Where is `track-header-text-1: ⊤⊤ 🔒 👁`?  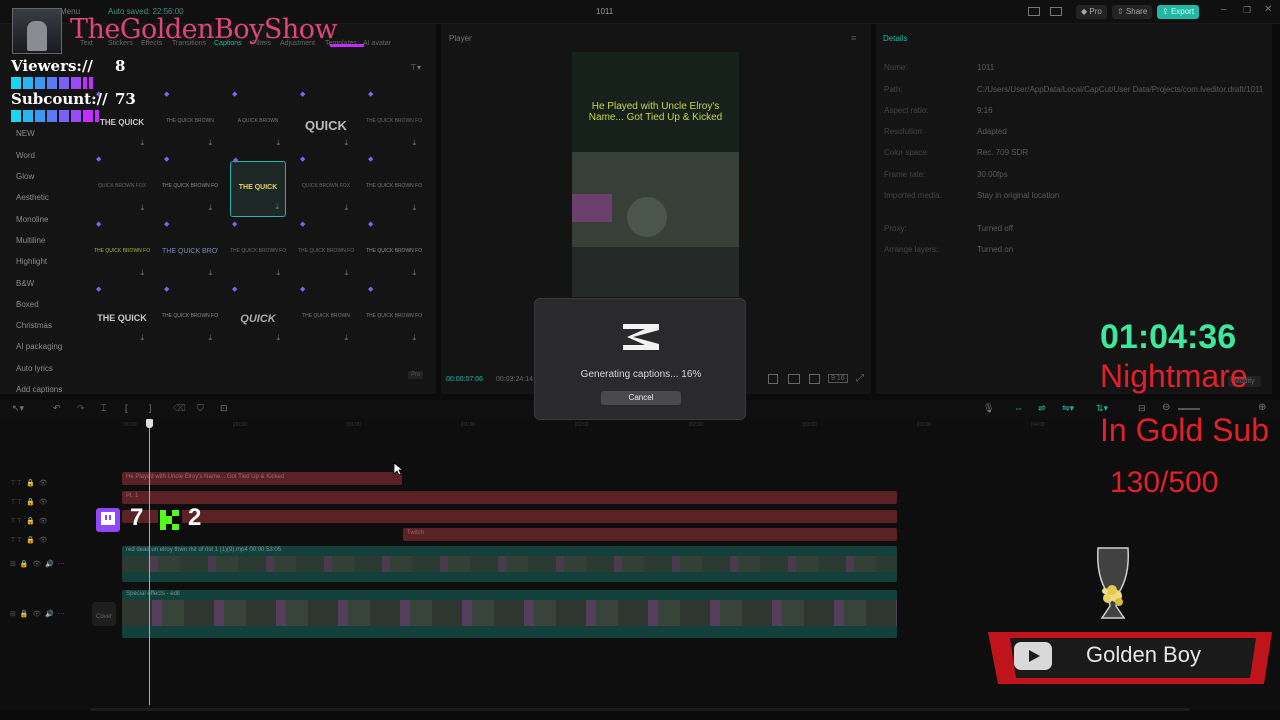
track-header-text-1: ⊤⊤ 🔒 👁 is located at coordinates (29, 483).